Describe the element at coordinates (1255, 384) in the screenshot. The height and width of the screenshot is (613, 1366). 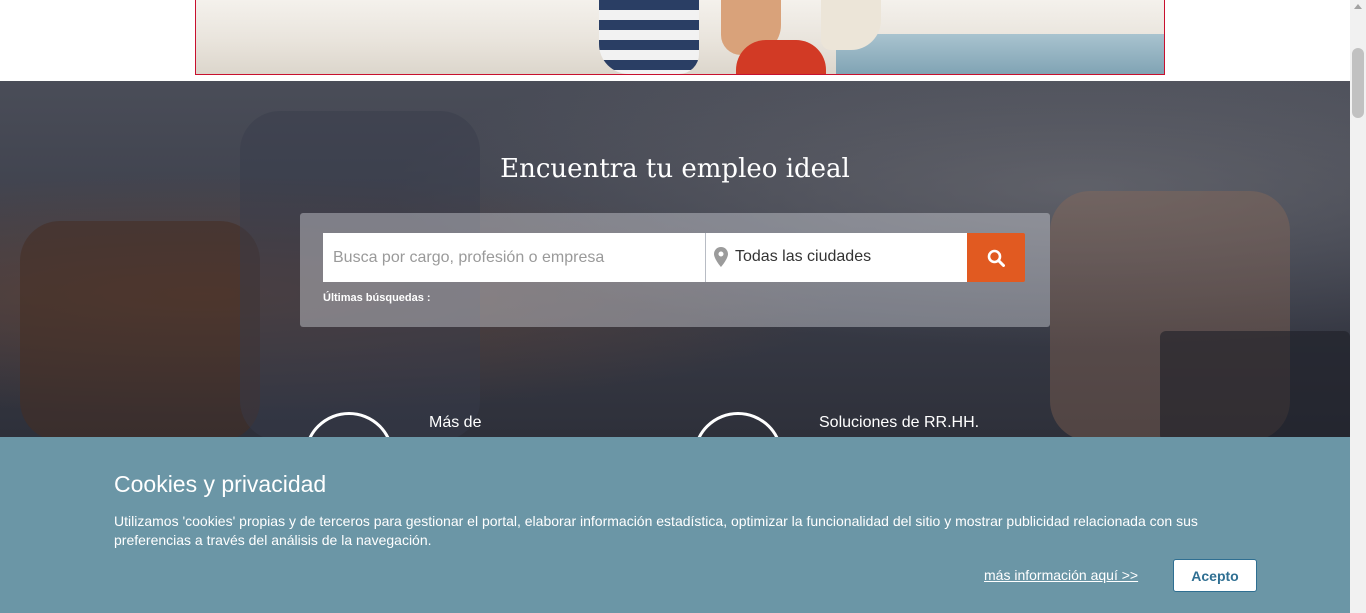
I see `hero-background-monitor` at that location.